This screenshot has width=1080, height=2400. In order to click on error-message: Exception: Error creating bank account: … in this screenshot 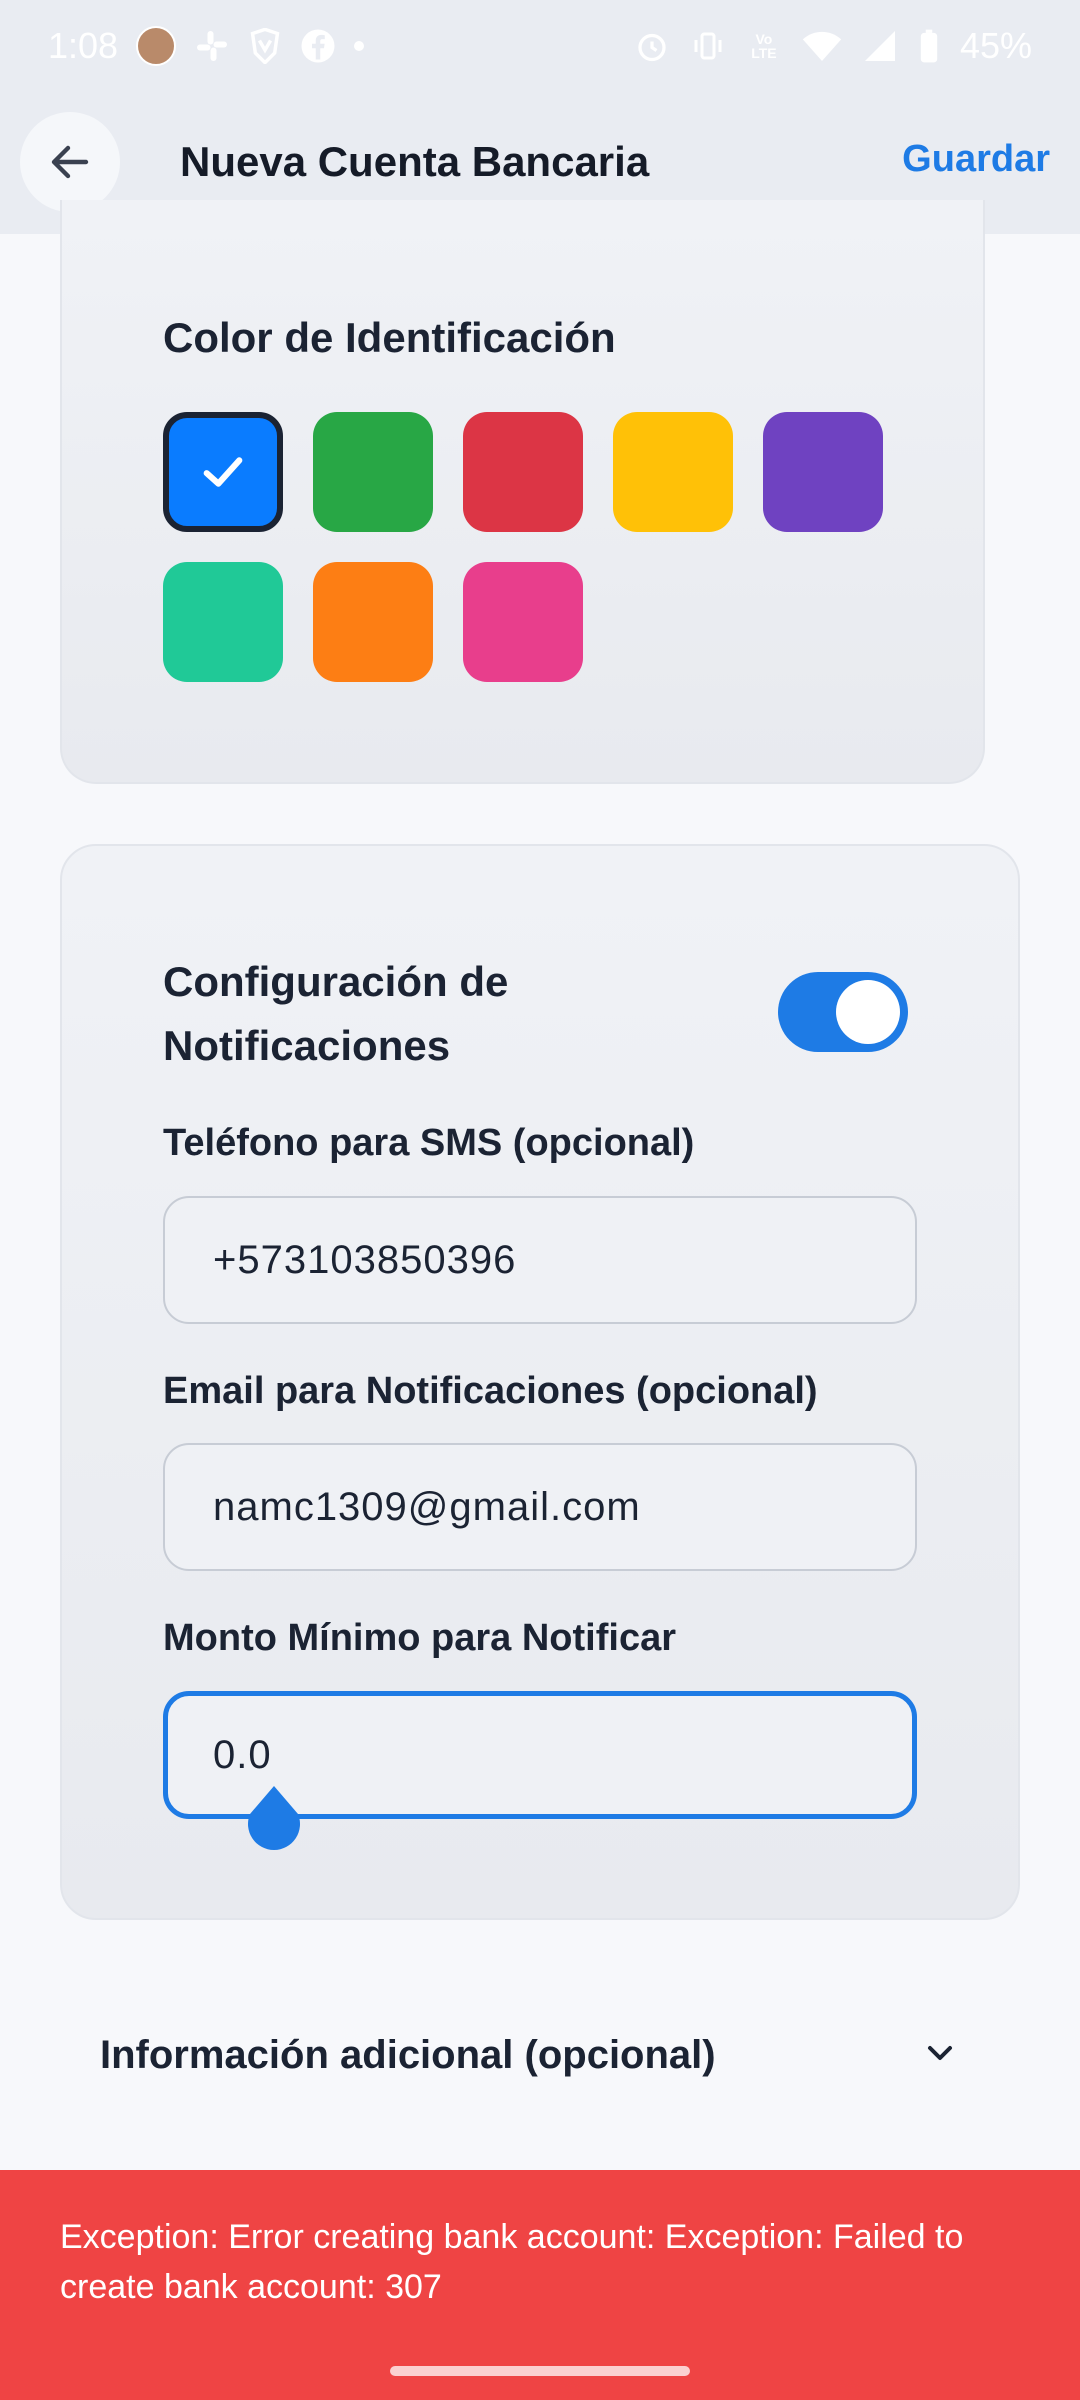, I will do `click(512, 2262)`.